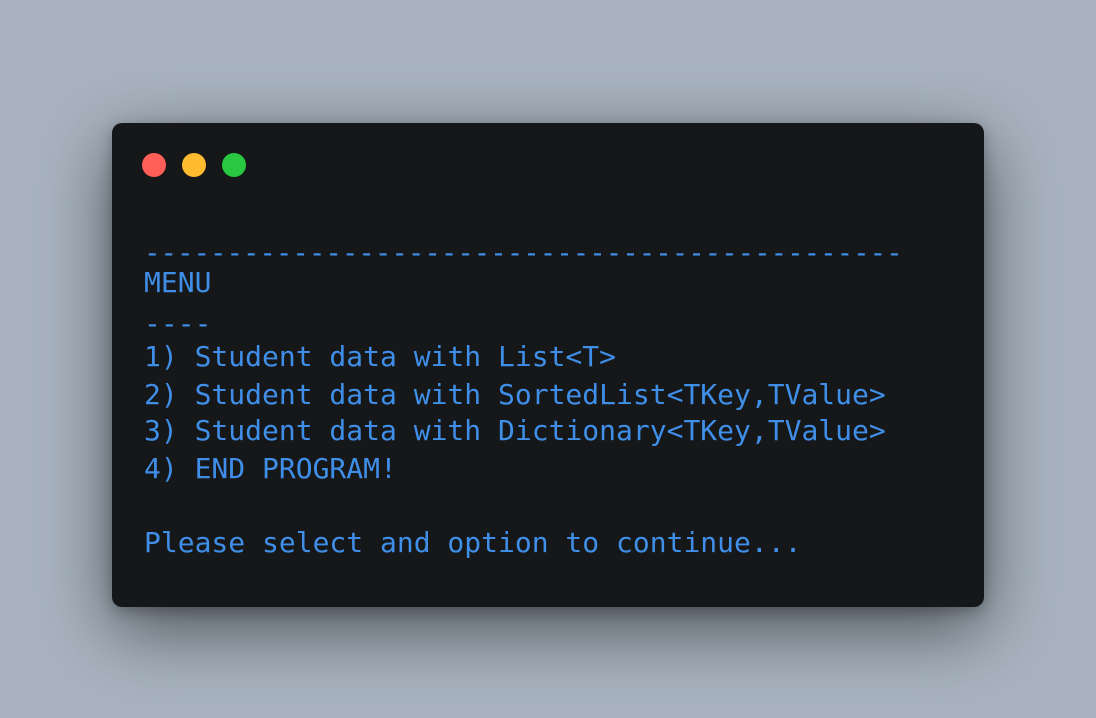  I want to click on minimize-dot-icon, so click(194, 165).